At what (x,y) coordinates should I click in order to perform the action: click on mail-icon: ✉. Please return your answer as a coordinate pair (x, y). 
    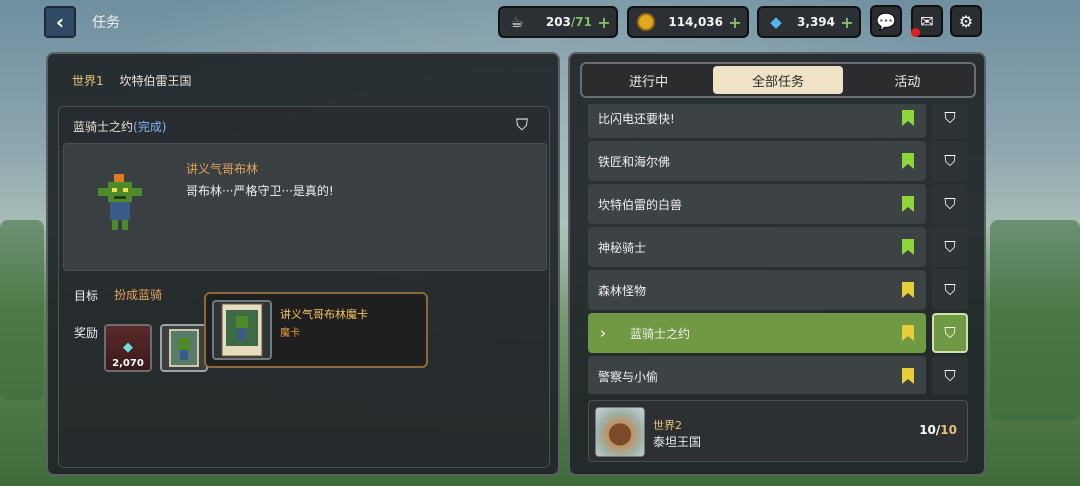
    Looking at the image, I should click on (927, 21).